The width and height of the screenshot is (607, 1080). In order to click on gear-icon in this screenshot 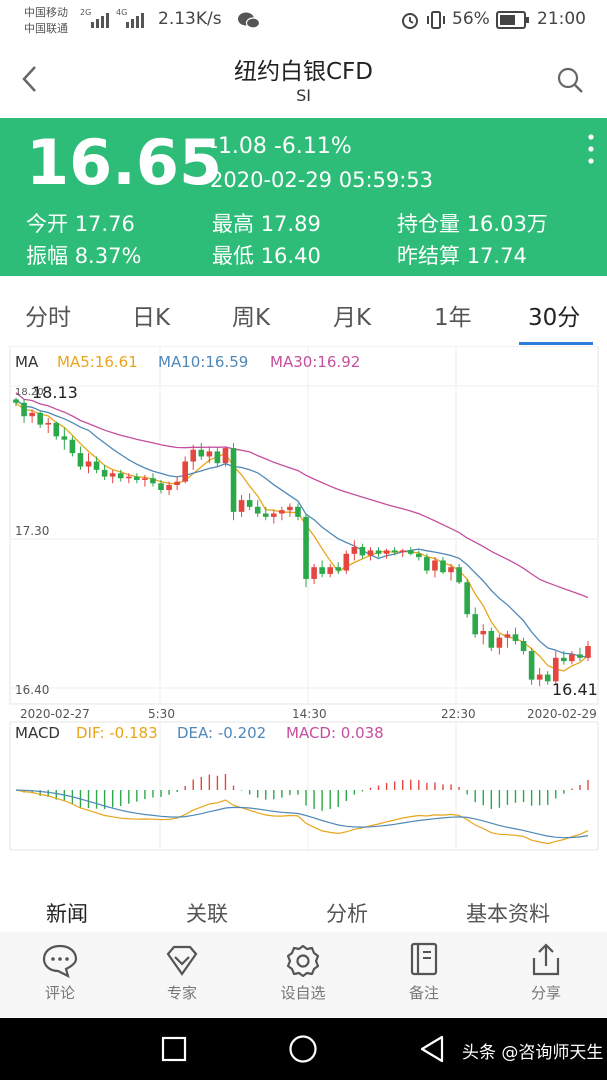, I will do `click(303, 961)`.